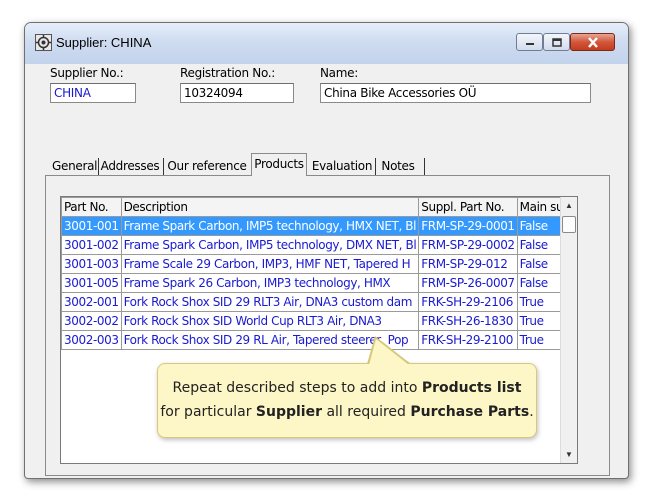 The height and width of the screenshot is (500, 652). What do you see at coordinates (398, 166) in the screenshot?
I see `tab-notes: Notes` at bounding box center [398, 166].